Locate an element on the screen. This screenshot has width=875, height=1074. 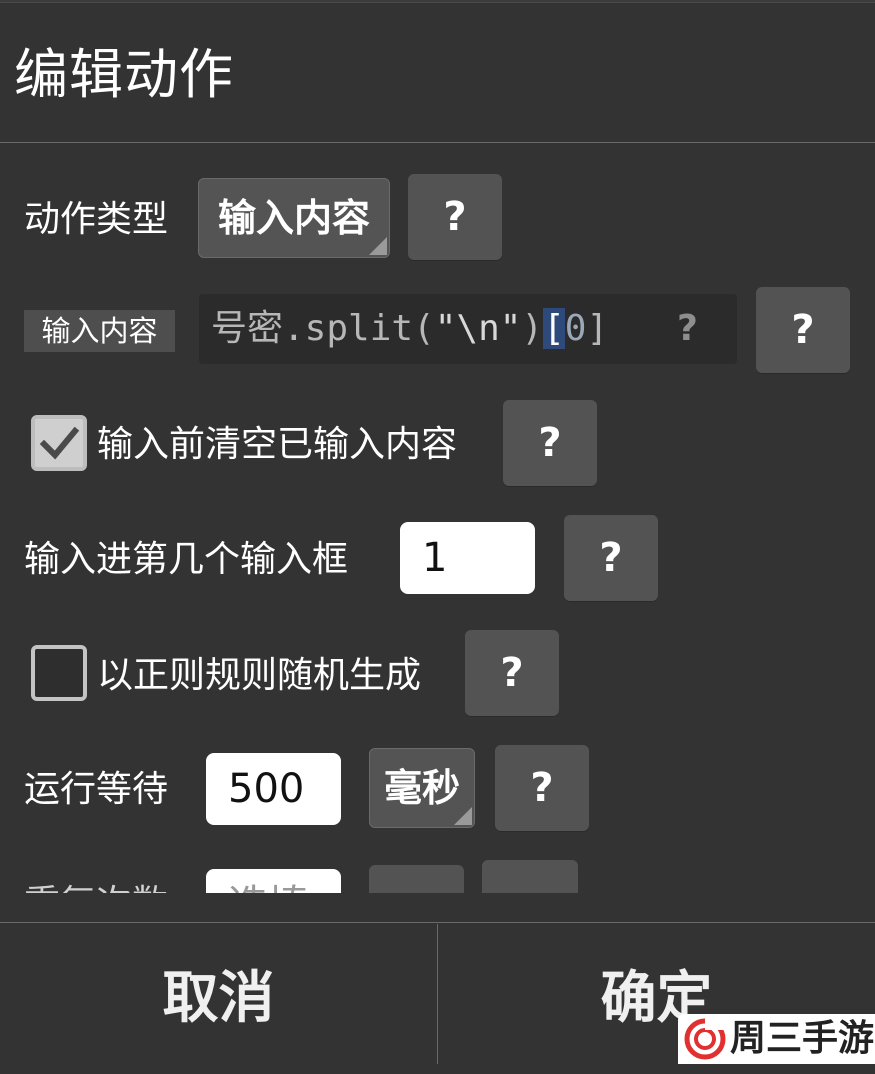
input-box-index-help-button: ? is located at coordinates (611, 558).